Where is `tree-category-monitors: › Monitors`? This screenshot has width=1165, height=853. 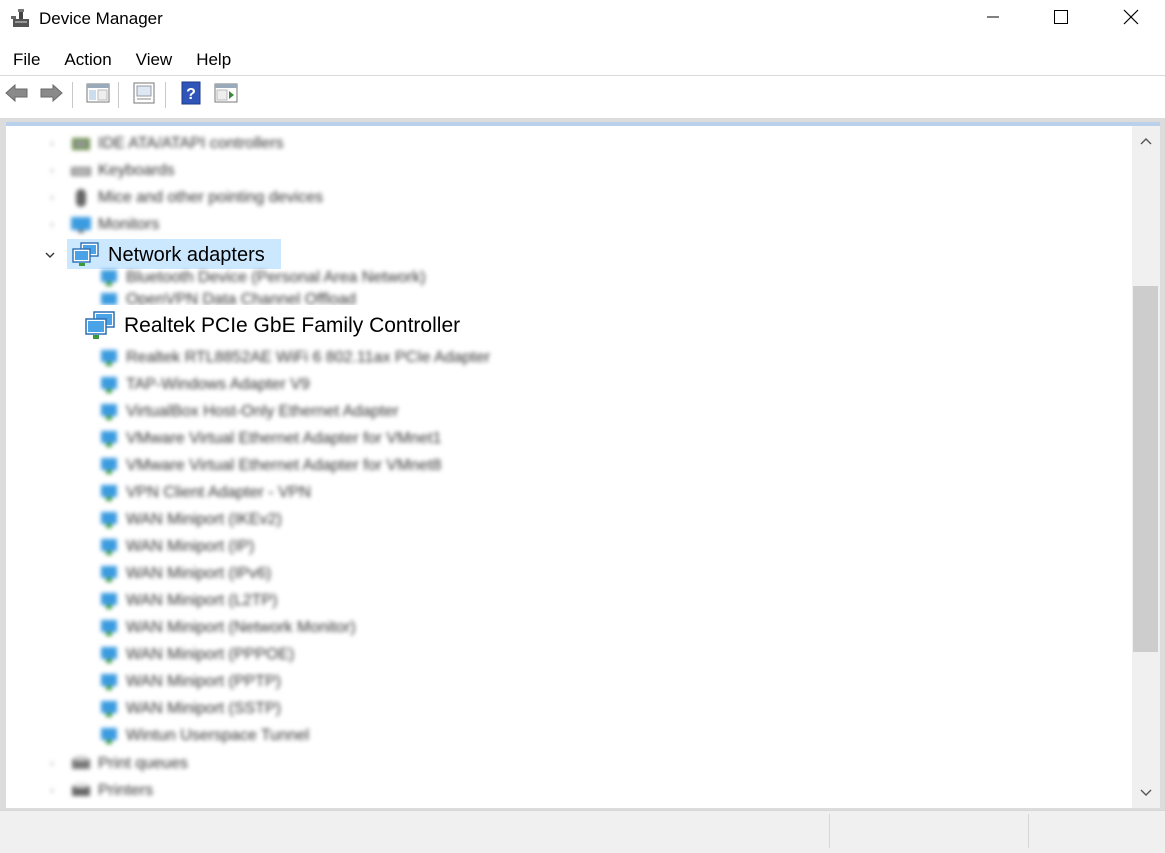
tree-category-monitors: › Monitors is located at coordinates (102, 225).